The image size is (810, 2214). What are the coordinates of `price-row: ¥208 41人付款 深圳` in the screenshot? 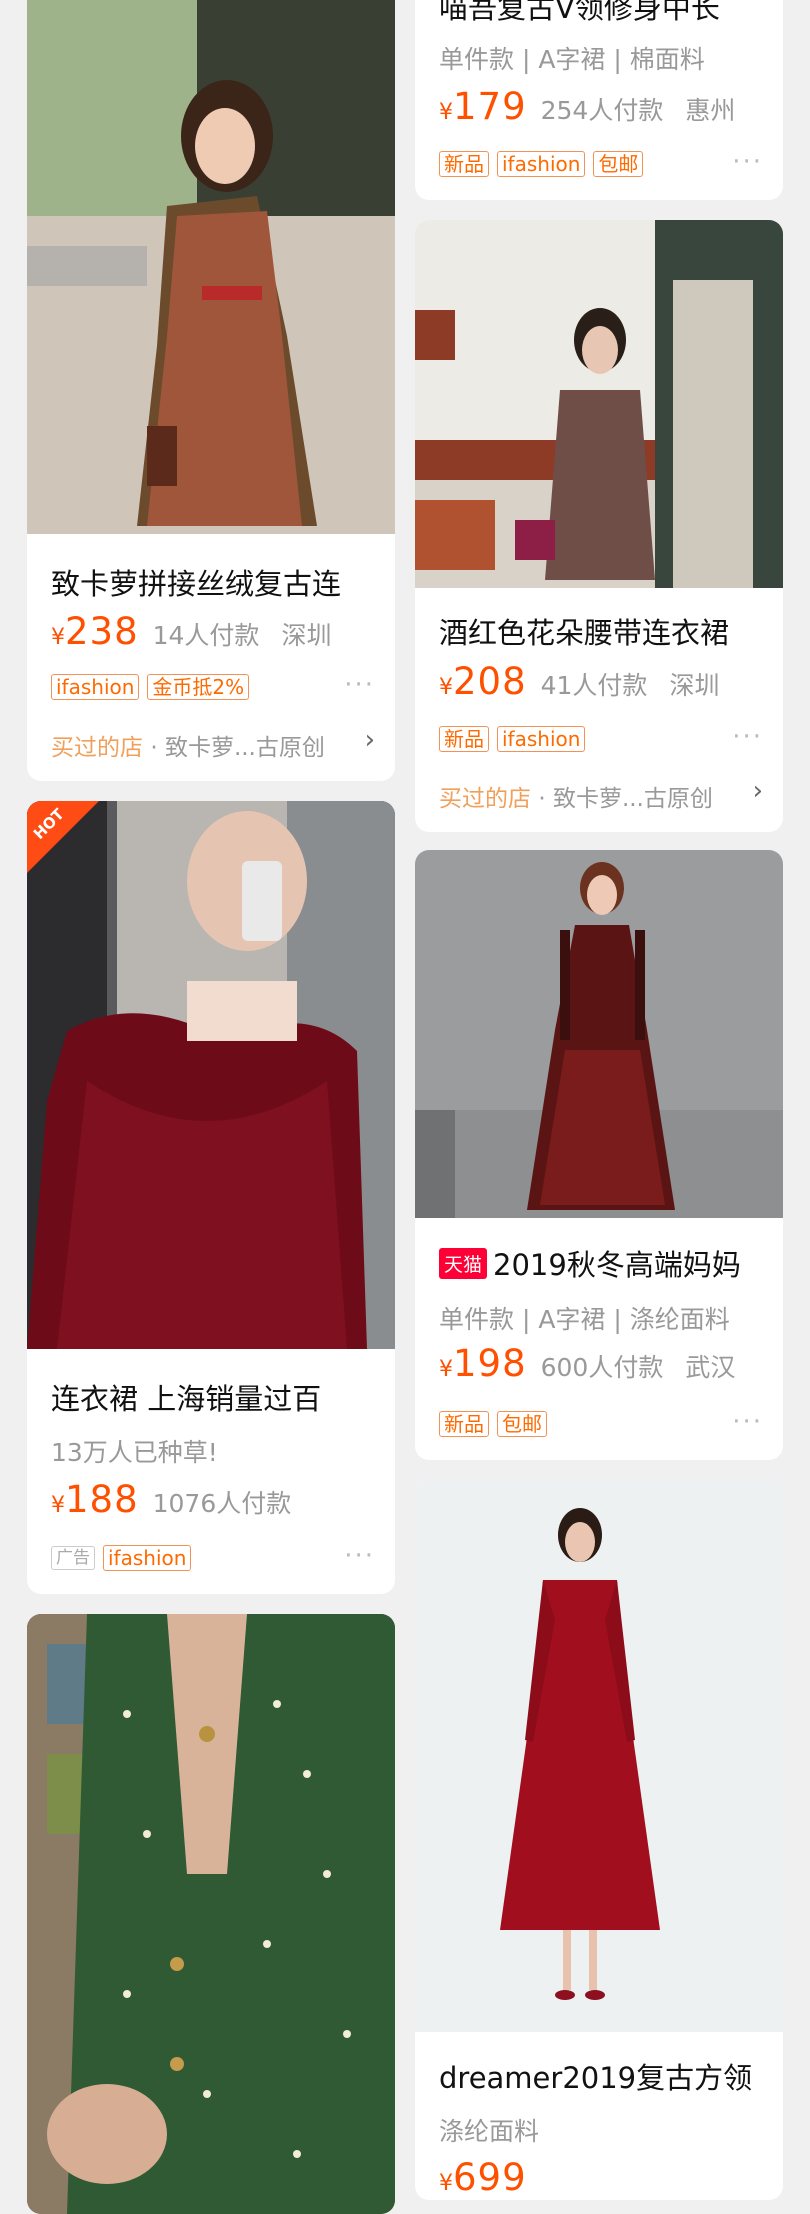 It's located at (601, 681).